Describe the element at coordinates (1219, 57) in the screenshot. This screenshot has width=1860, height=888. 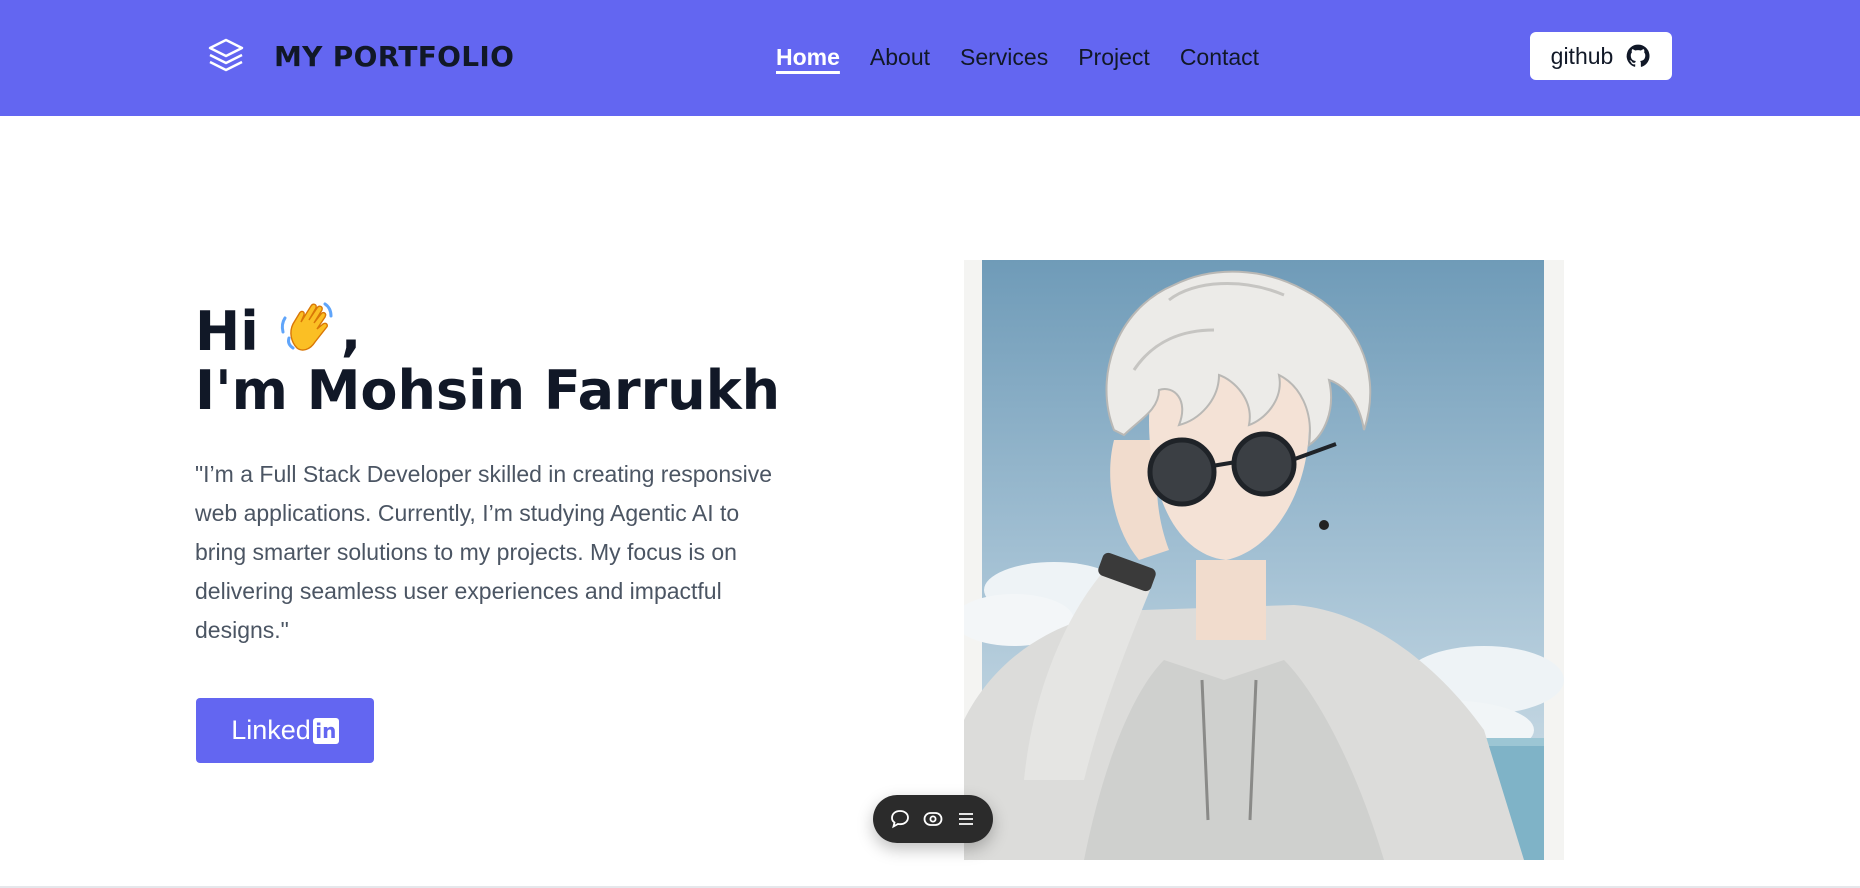
I see `nav-contact: Contact` at that location.